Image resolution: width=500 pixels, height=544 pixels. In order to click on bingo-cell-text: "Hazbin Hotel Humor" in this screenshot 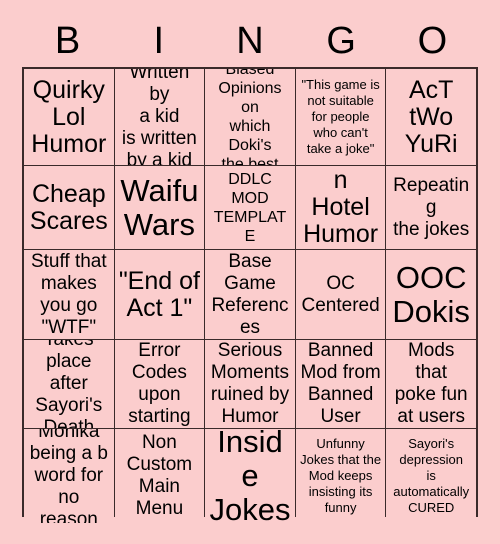, I will do `click(341, 207)`.